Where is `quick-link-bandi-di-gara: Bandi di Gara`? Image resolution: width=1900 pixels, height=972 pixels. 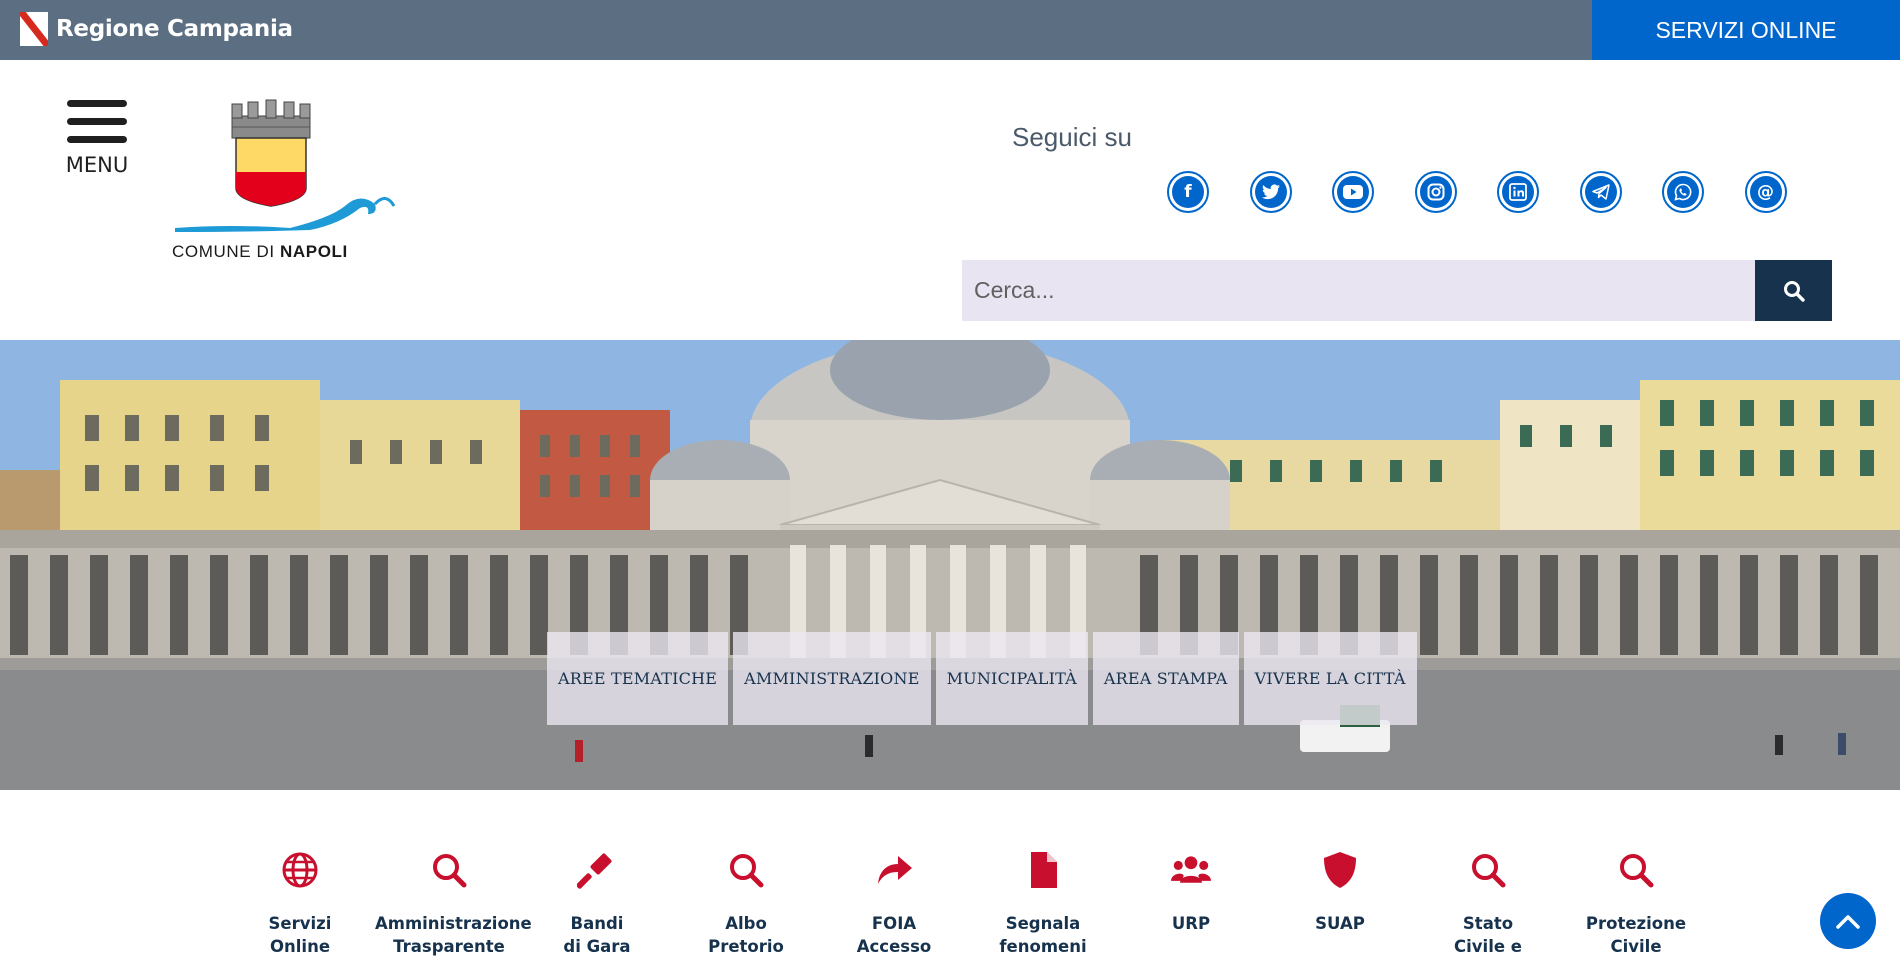 quick-link-bandi-di-gara: Bandi di Gara is located at coordinates (597, 904).